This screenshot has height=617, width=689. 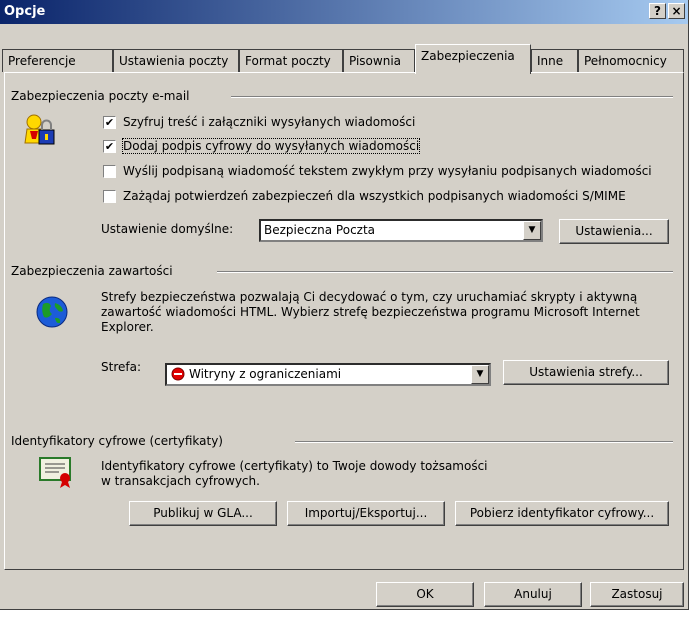 What do you see at coordinates (39, 129) in the screenshot?
I see `email-security-icon` at bounding box center [39, 129].